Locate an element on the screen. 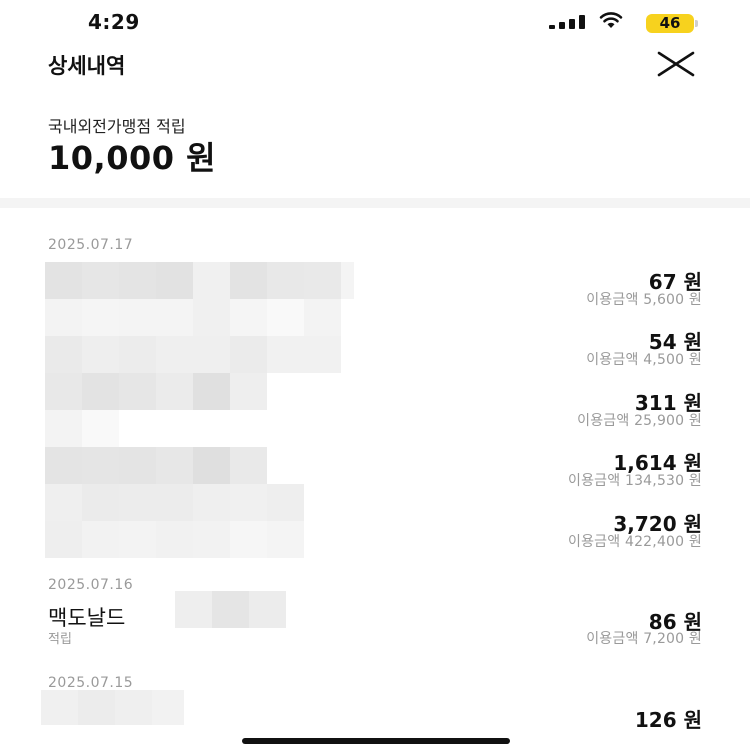  reward-type: 적립 is located at coordinates (60, 639).